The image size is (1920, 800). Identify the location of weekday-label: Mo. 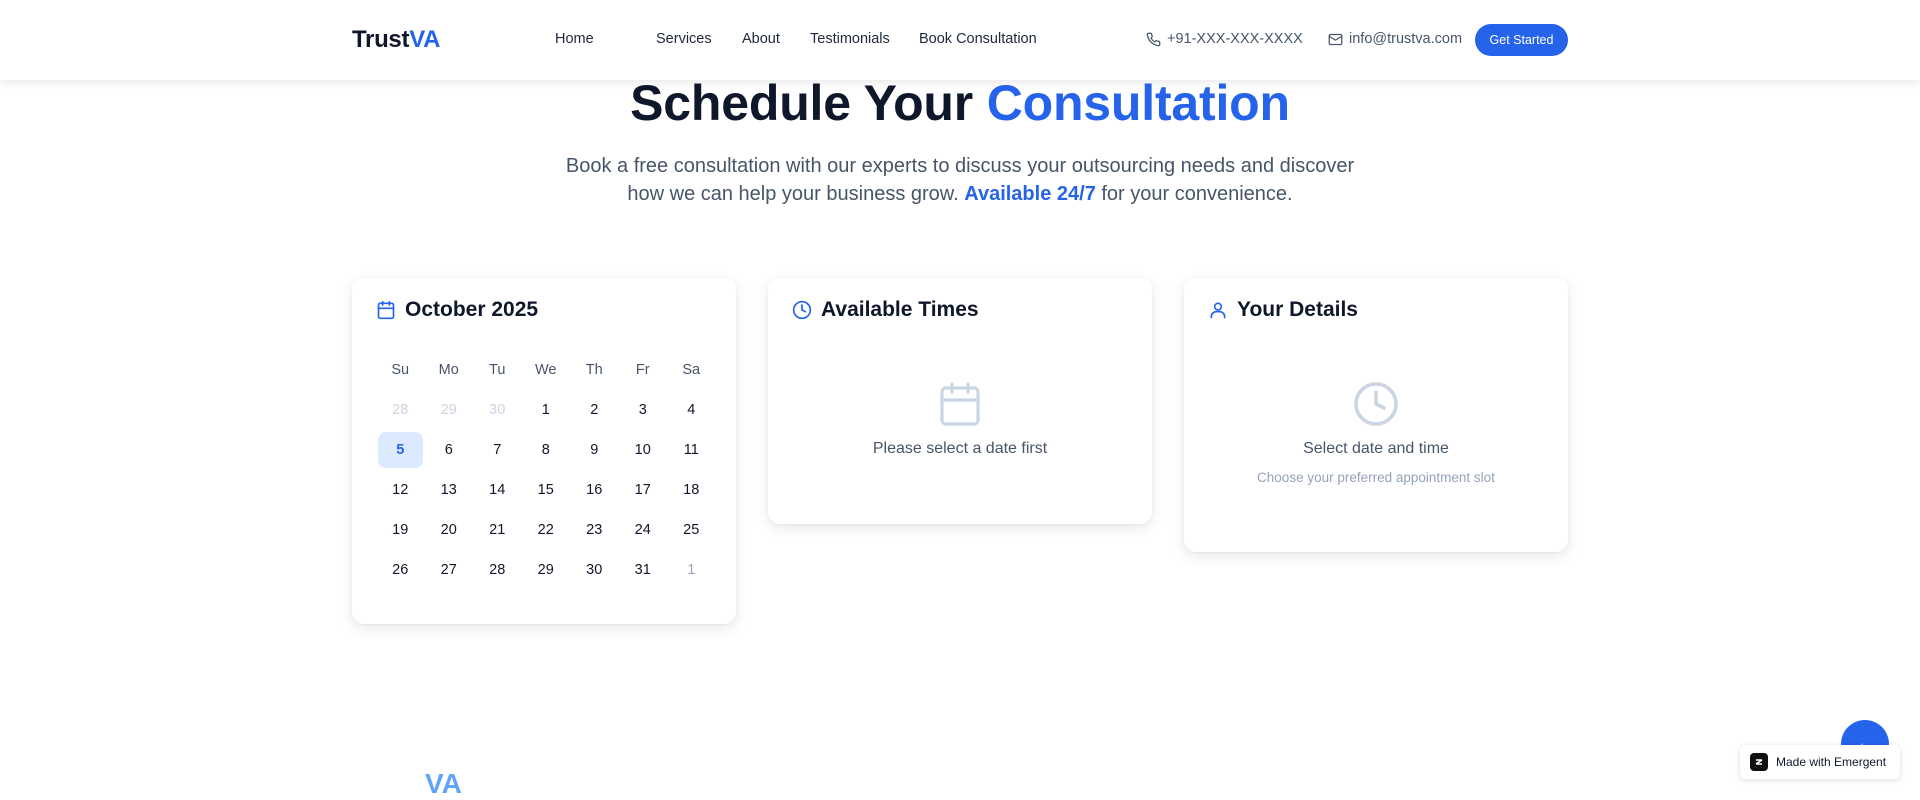
(448, 370).